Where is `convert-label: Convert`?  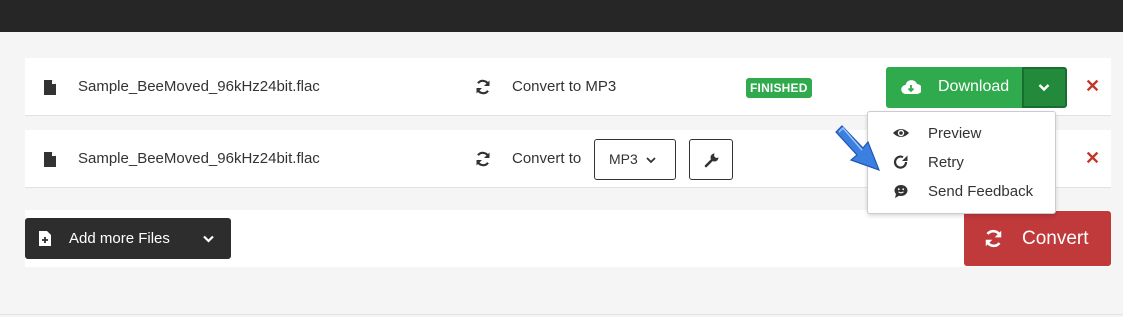 convert-label: Convert is located at coordinates (1055, 238).